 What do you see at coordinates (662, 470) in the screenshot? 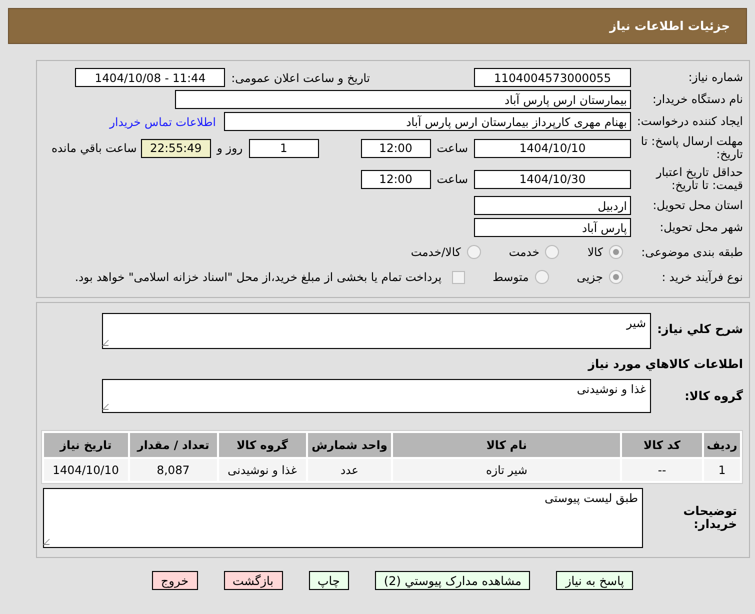
I see `table-cell: --` at bounding box center [662, 470].